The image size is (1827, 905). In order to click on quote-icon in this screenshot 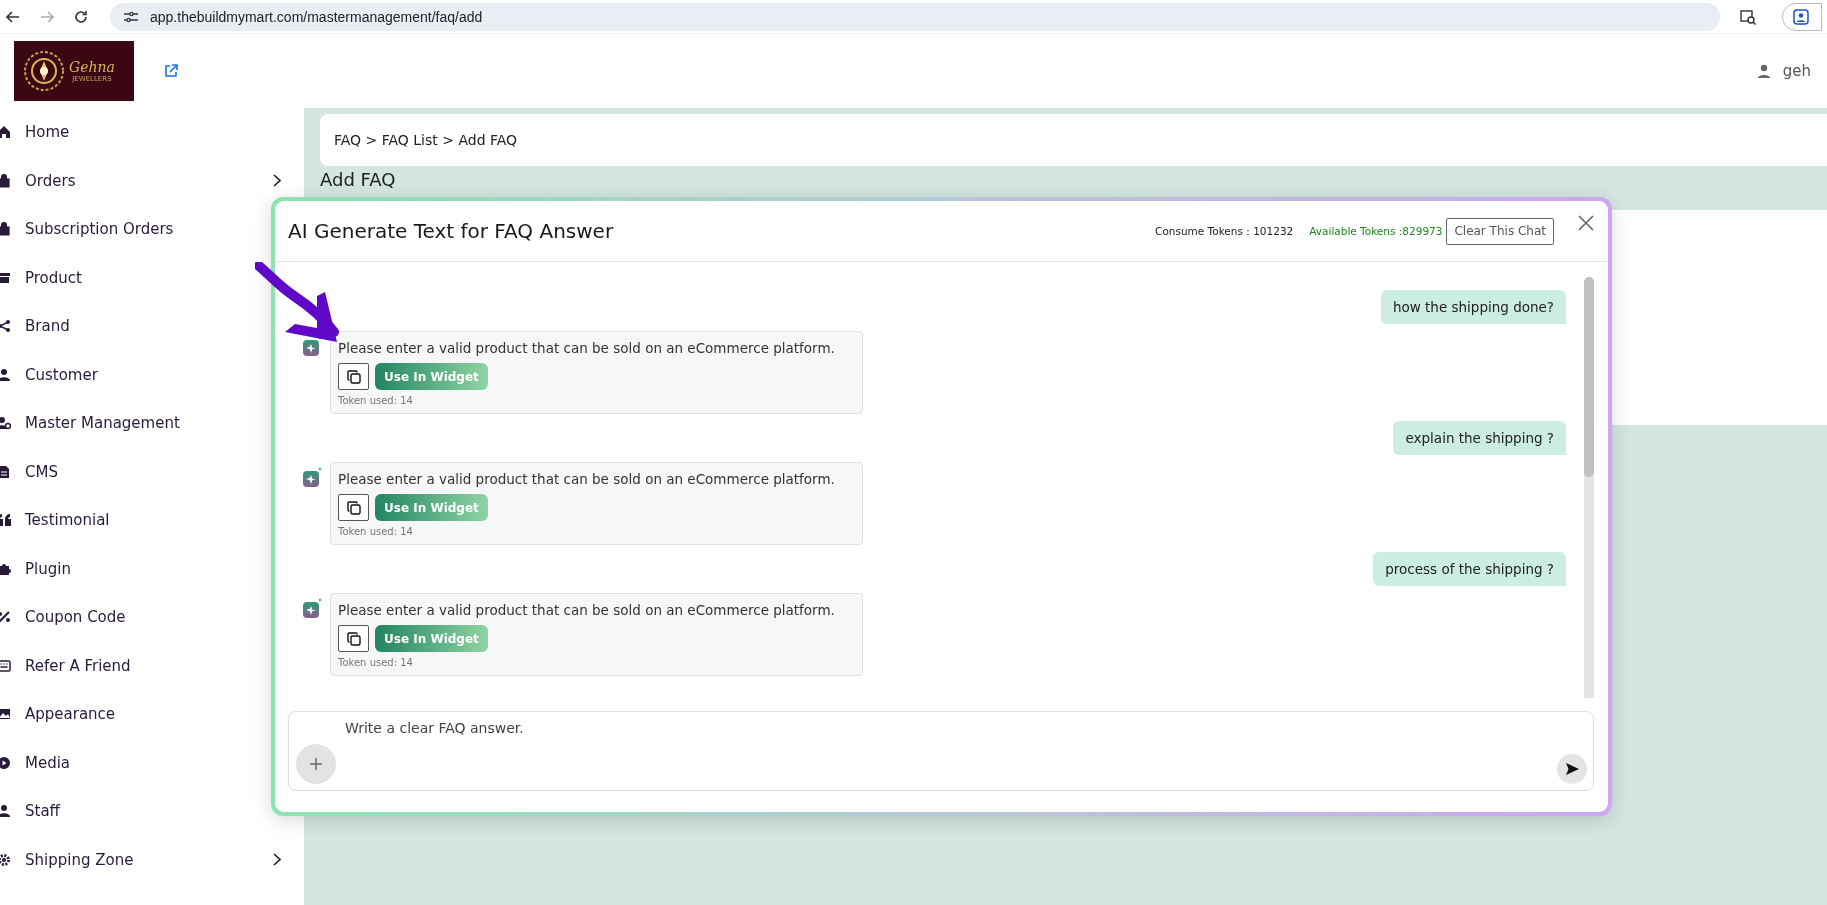, I will do `click(5, 520)`.